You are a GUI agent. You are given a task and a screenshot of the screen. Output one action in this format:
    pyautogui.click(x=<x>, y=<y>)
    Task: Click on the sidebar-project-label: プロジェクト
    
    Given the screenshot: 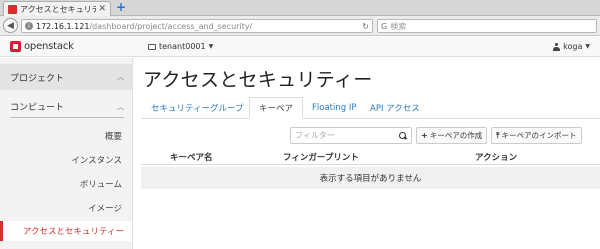 What is the action you would take?
    pyautogui.click(x=37, y=78)
    